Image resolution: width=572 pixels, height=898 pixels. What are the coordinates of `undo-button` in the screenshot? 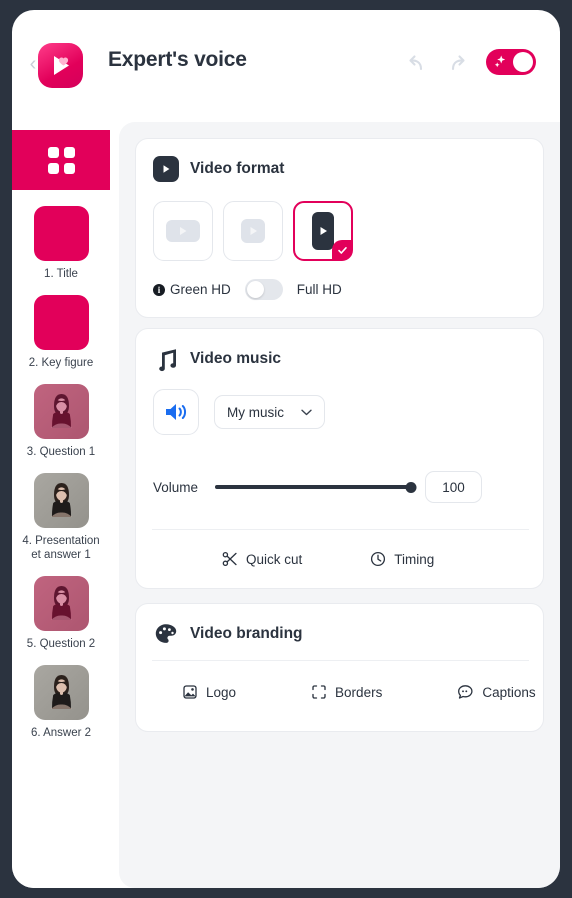 It's located at (415, 64).